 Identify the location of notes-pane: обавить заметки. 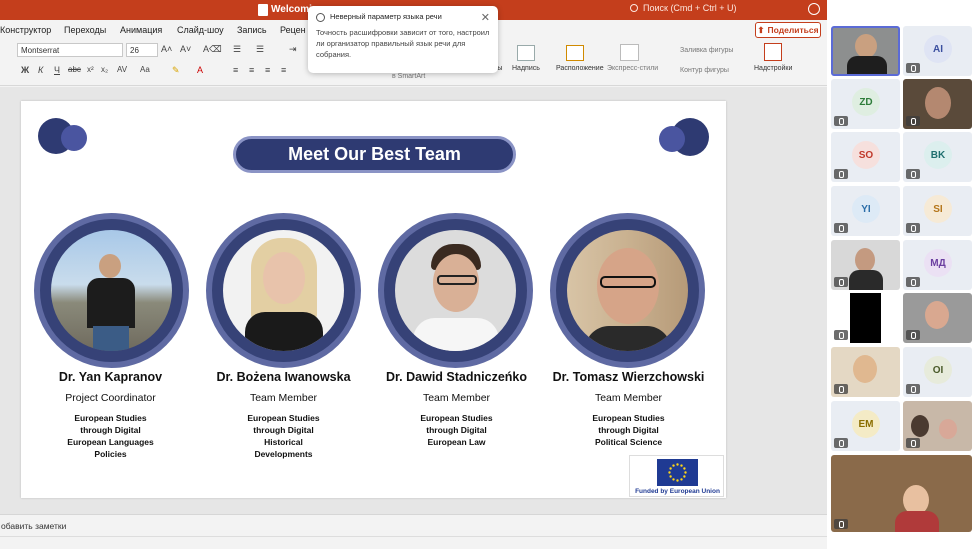
(413, 525).